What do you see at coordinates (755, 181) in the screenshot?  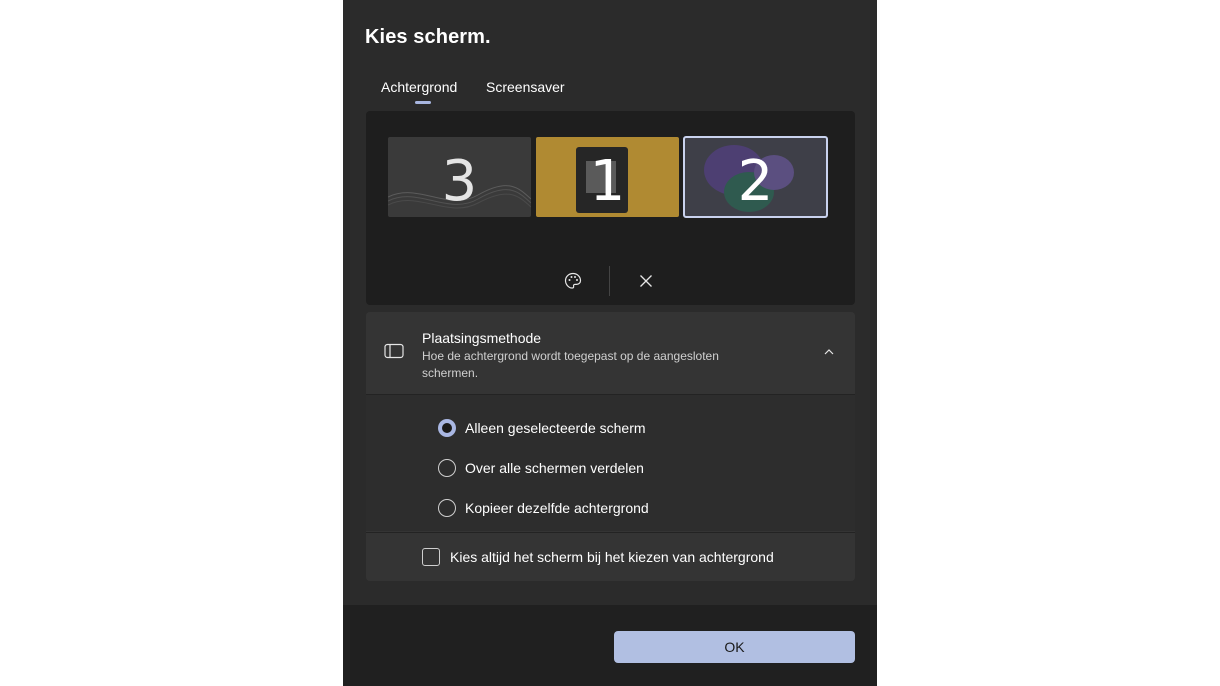 I see `monitor-number: 2` at bounding box center [755, 181].